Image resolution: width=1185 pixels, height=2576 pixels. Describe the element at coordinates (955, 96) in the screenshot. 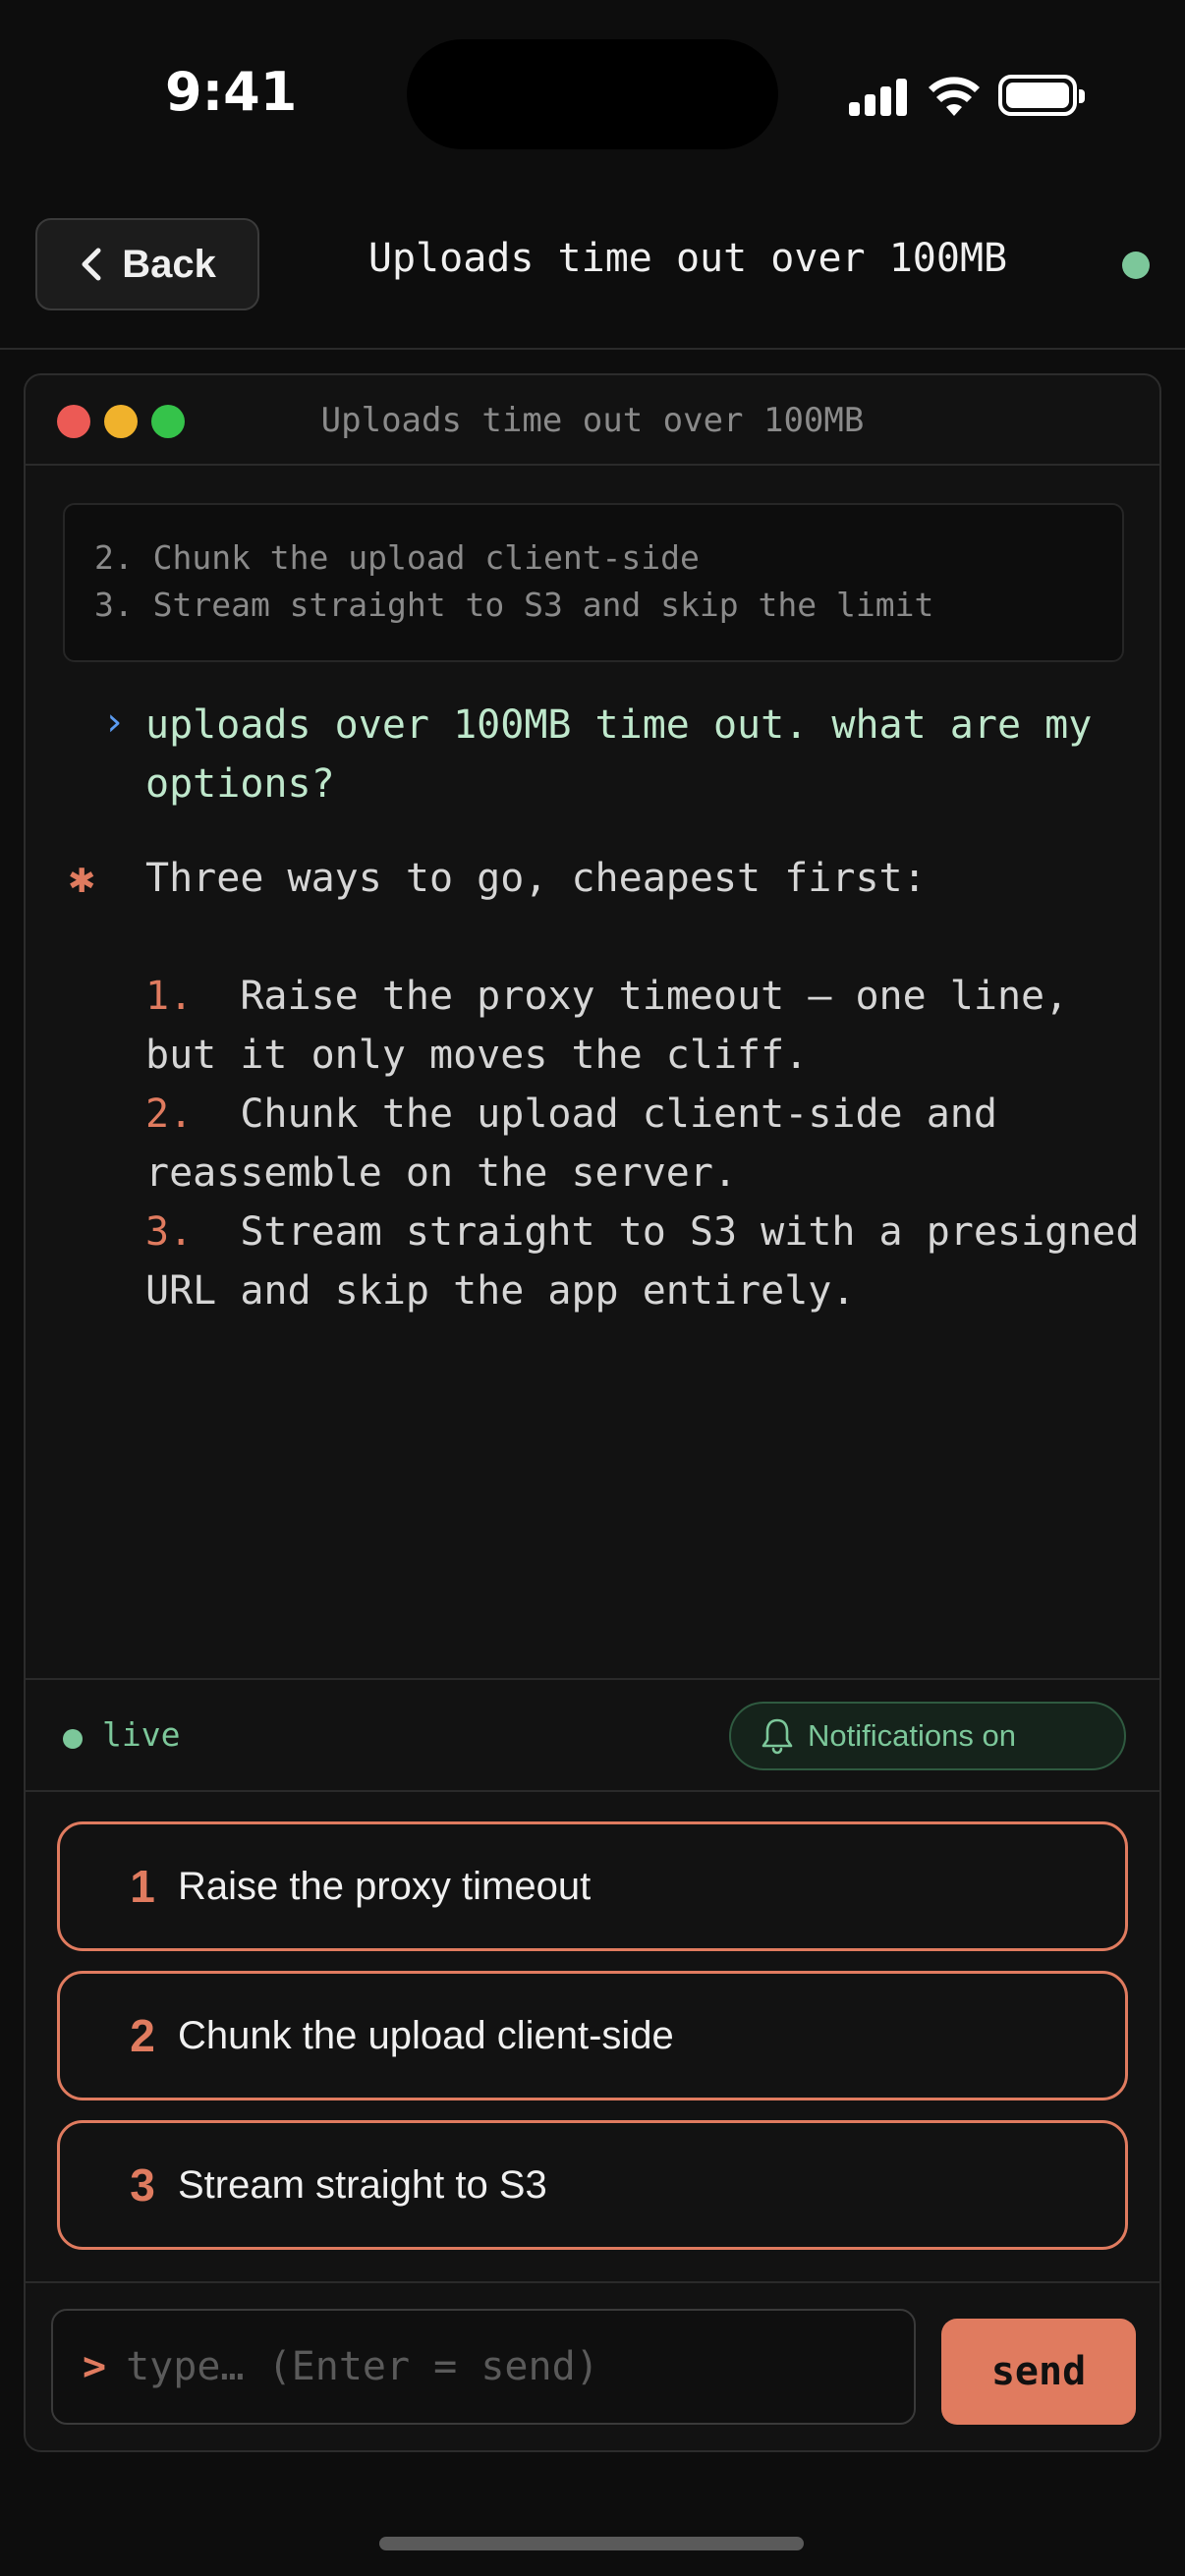

I see `wifi-icon` at that location.